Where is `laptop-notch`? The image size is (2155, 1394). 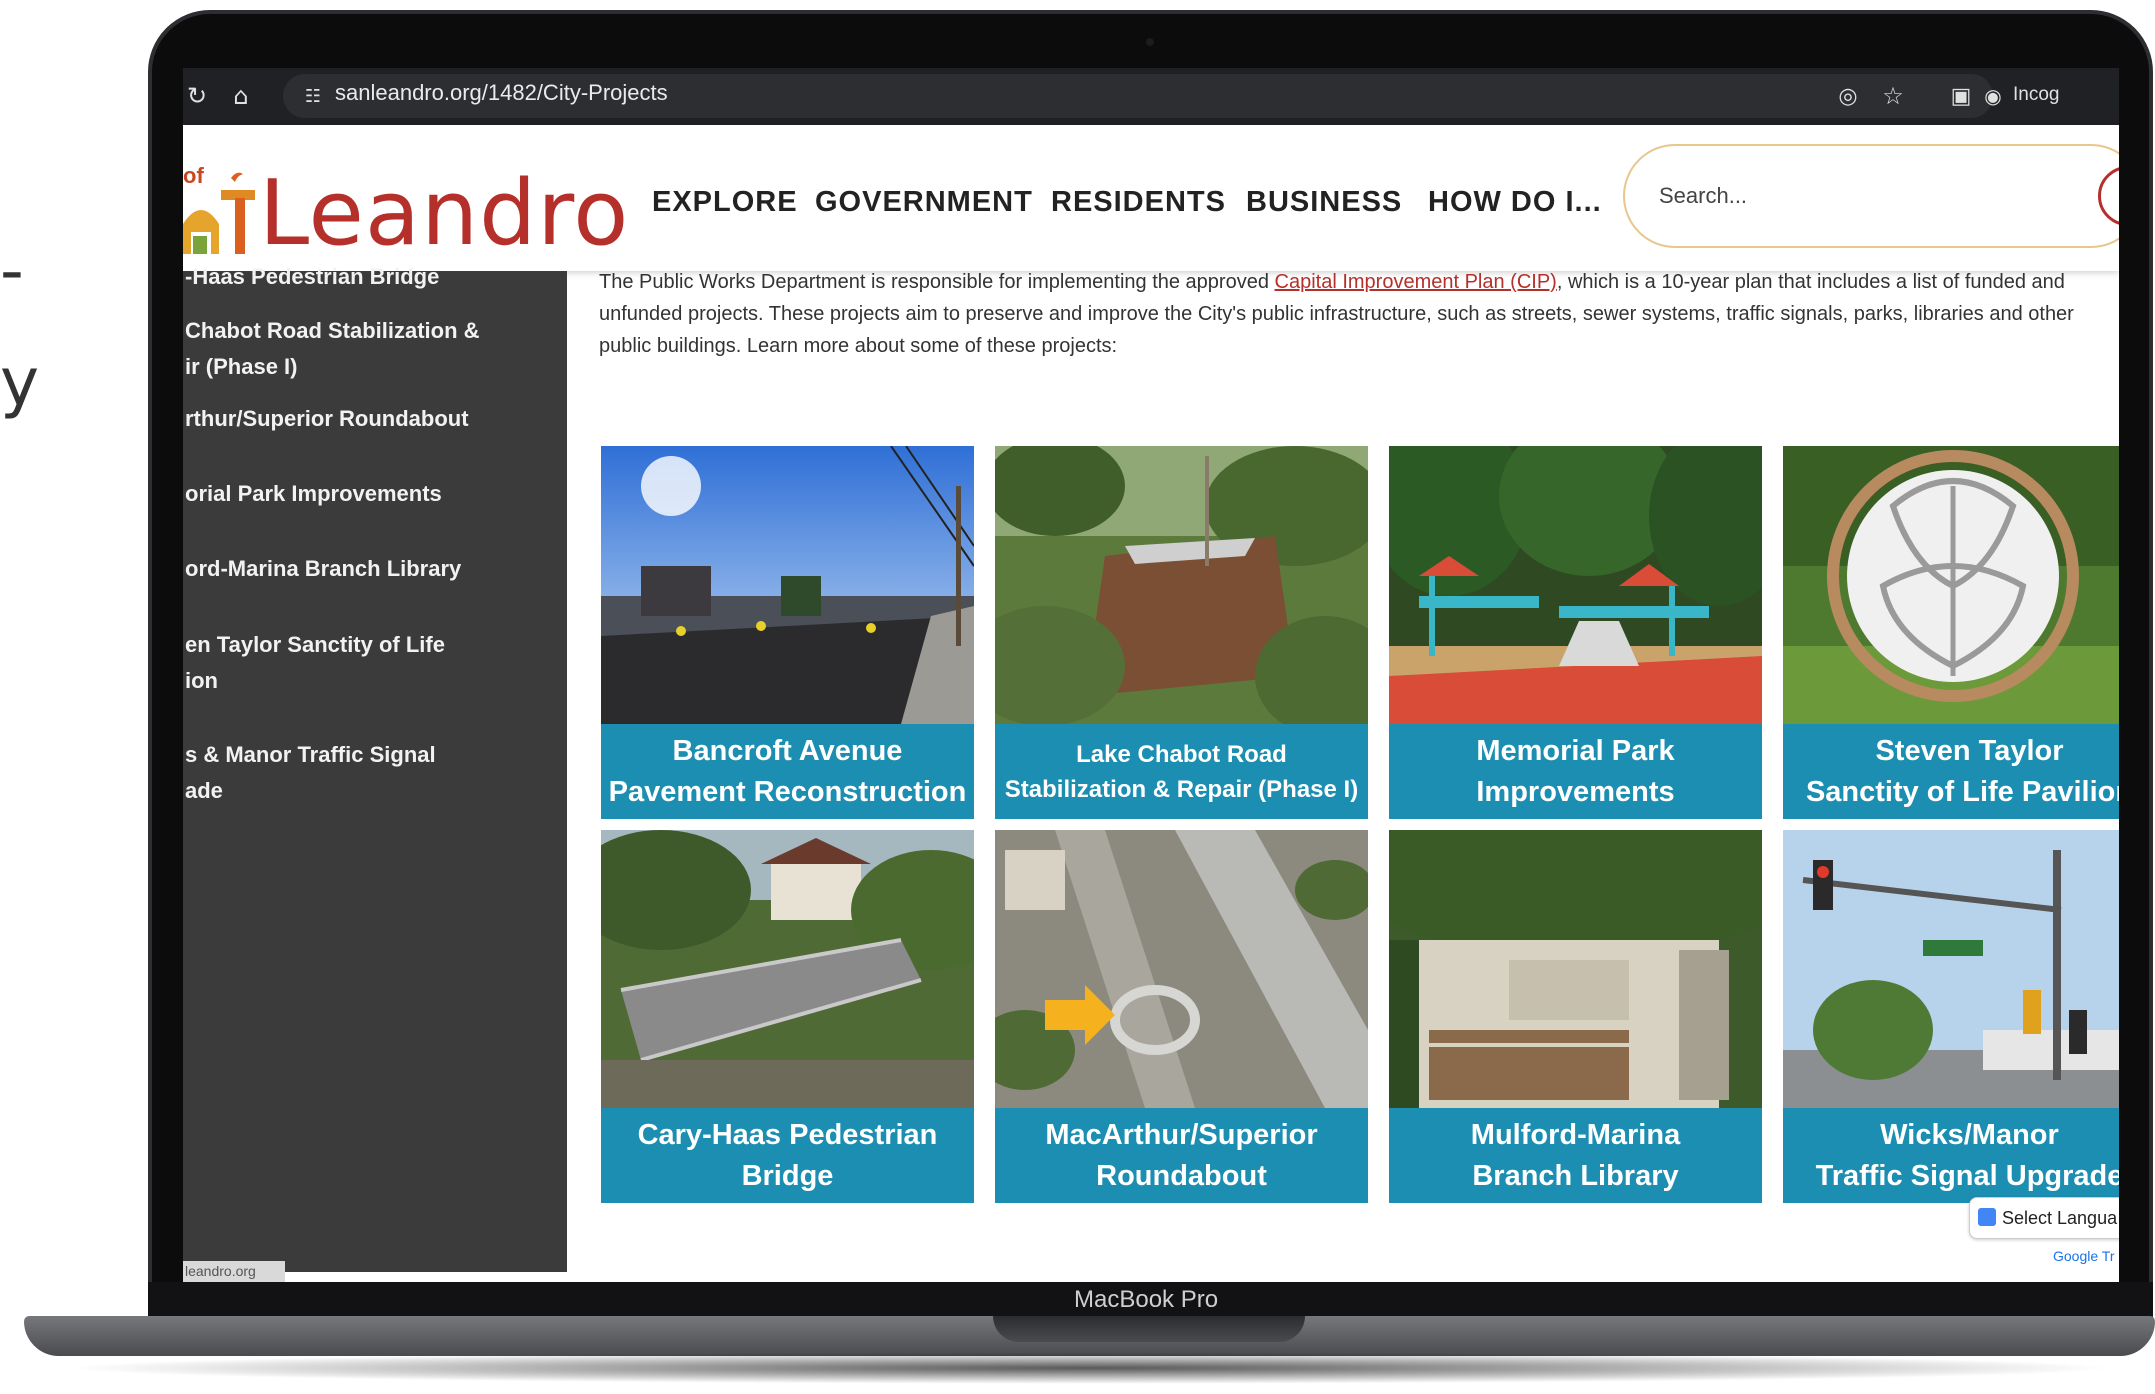
laptop-notch is located at coordinates (1149, 1329).